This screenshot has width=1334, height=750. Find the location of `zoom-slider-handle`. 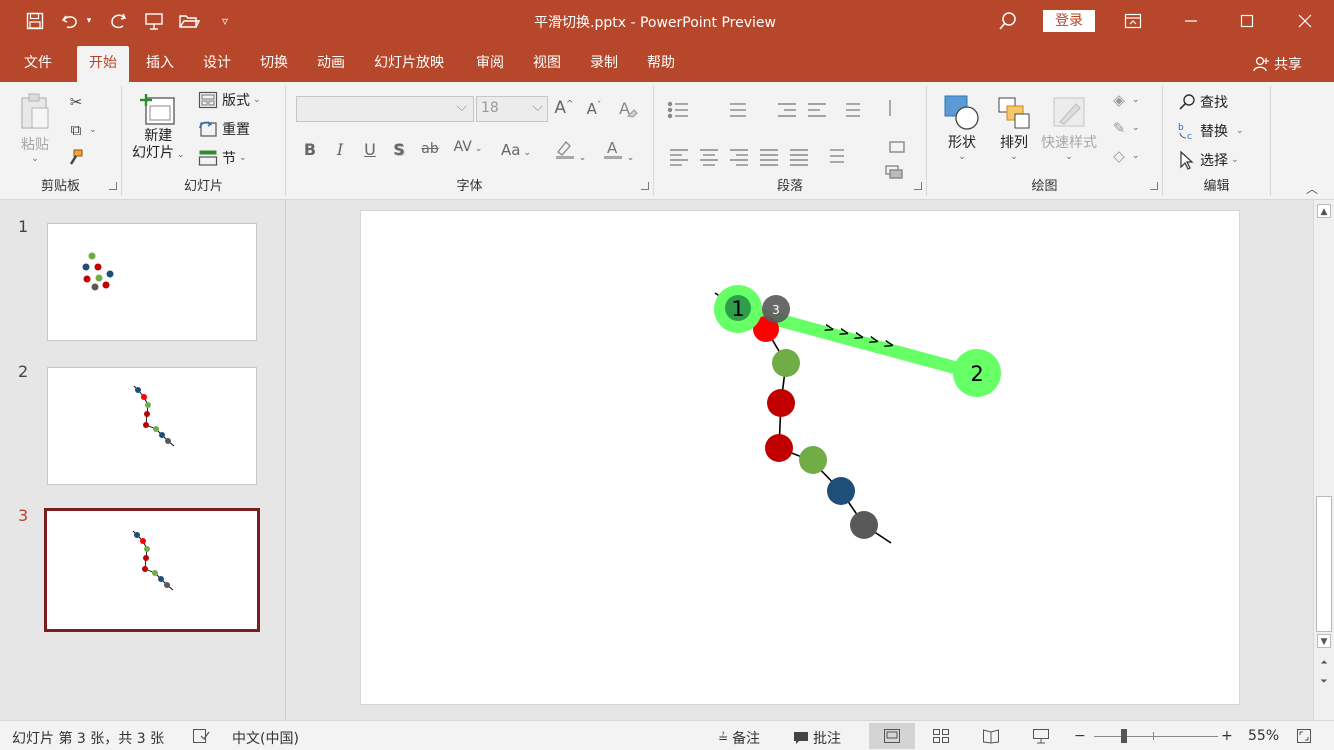

zoom-slider-handle is located at coordinates (1124, 736).